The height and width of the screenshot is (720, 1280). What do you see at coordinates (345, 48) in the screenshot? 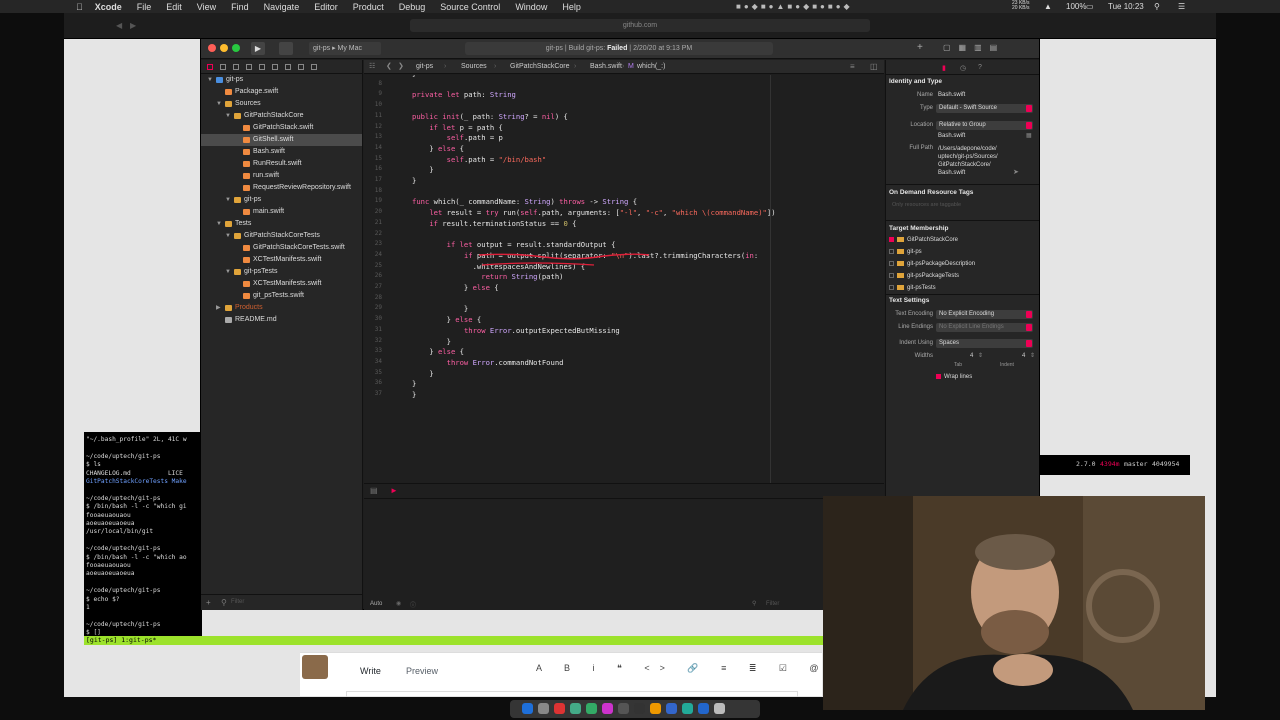
I see `scheme-selector: git-ps ▸ My Mac` at bounding box center [345, 48].